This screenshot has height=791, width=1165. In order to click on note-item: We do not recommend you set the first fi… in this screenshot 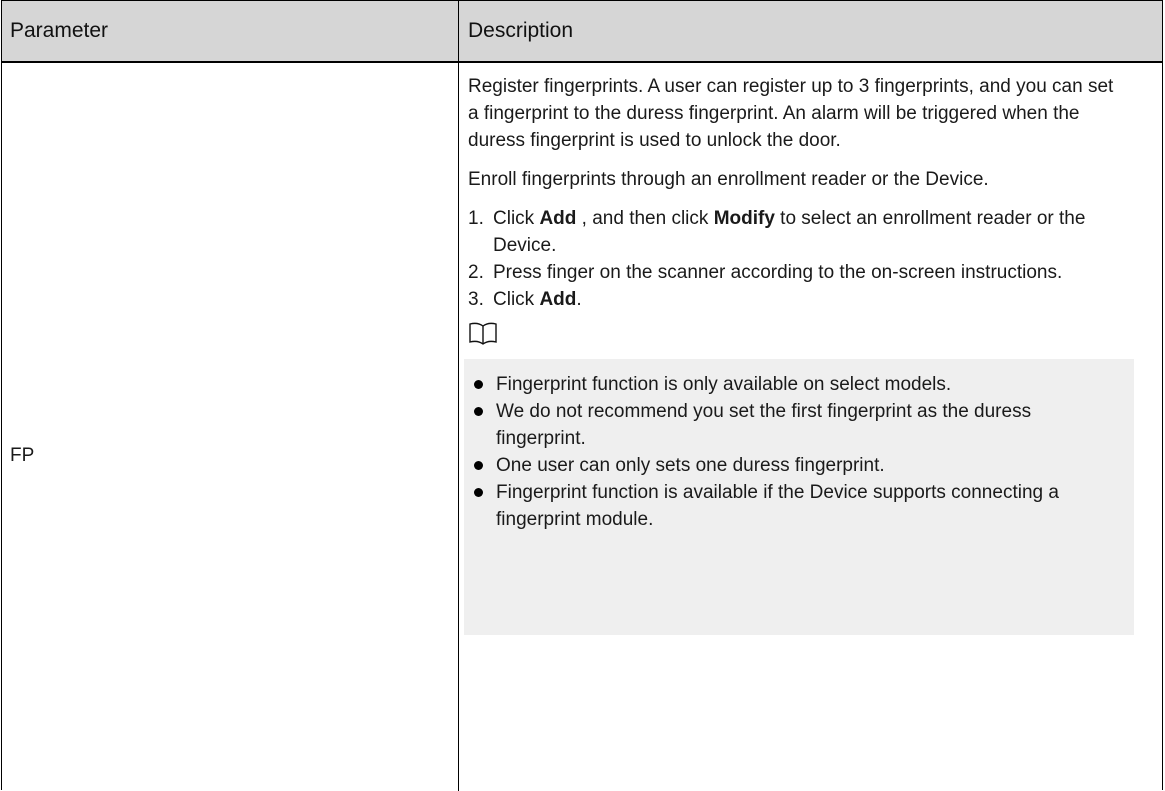, I will do `click(799, 425)`.